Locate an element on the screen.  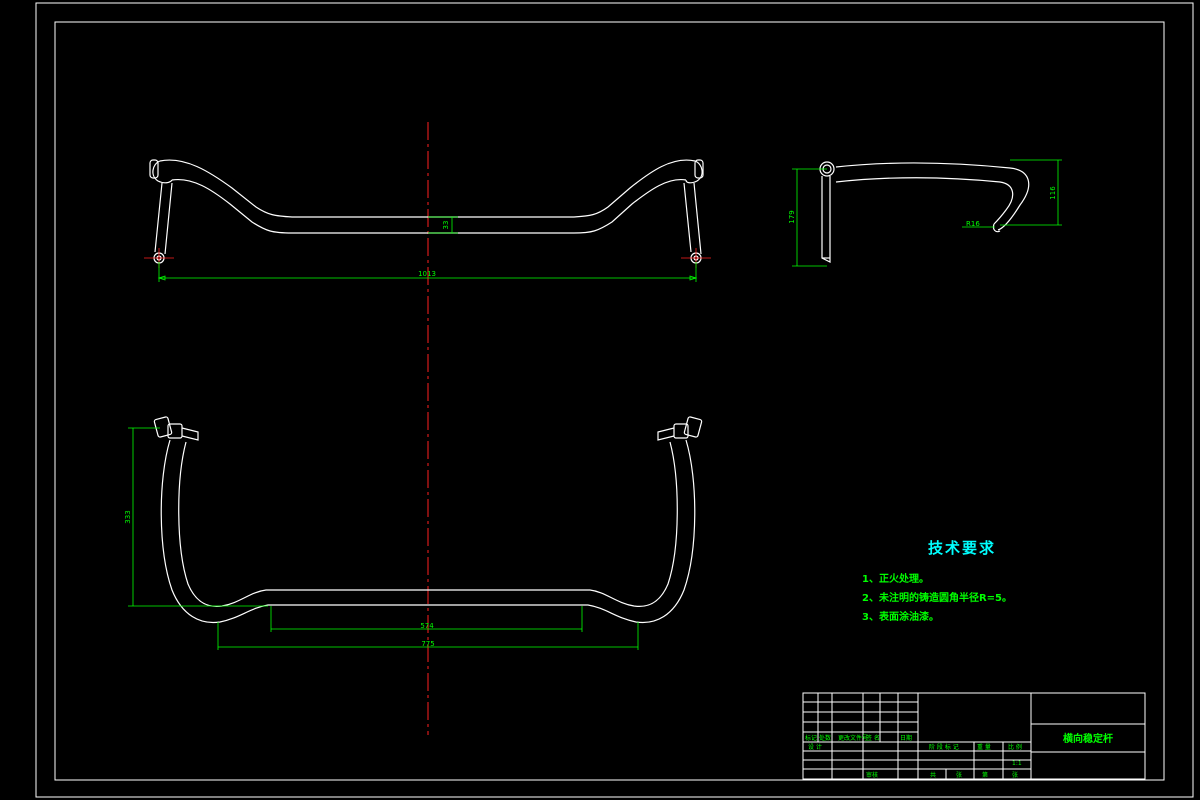
front-right-link is located at coordinates (692, 218).